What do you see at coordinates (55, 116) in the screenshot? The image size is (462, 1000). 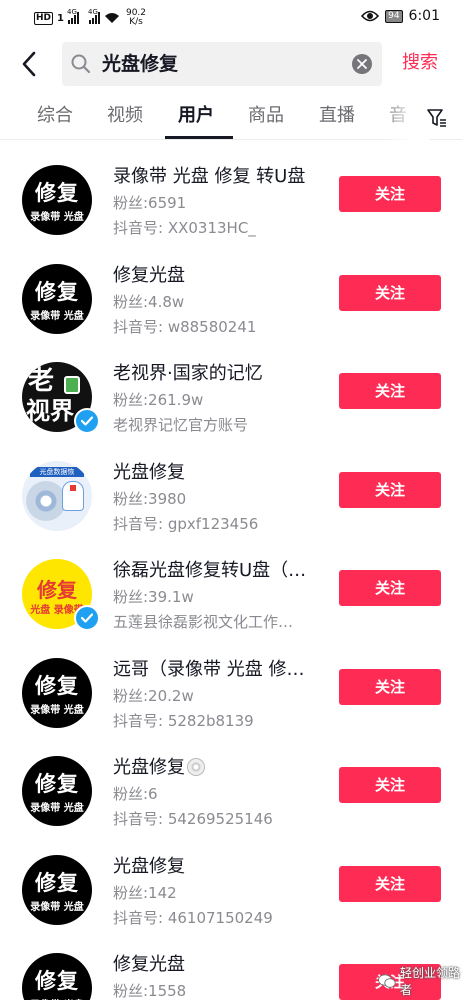 I see `tab-comprehensive: 综合` at bounding box center [55, 116].